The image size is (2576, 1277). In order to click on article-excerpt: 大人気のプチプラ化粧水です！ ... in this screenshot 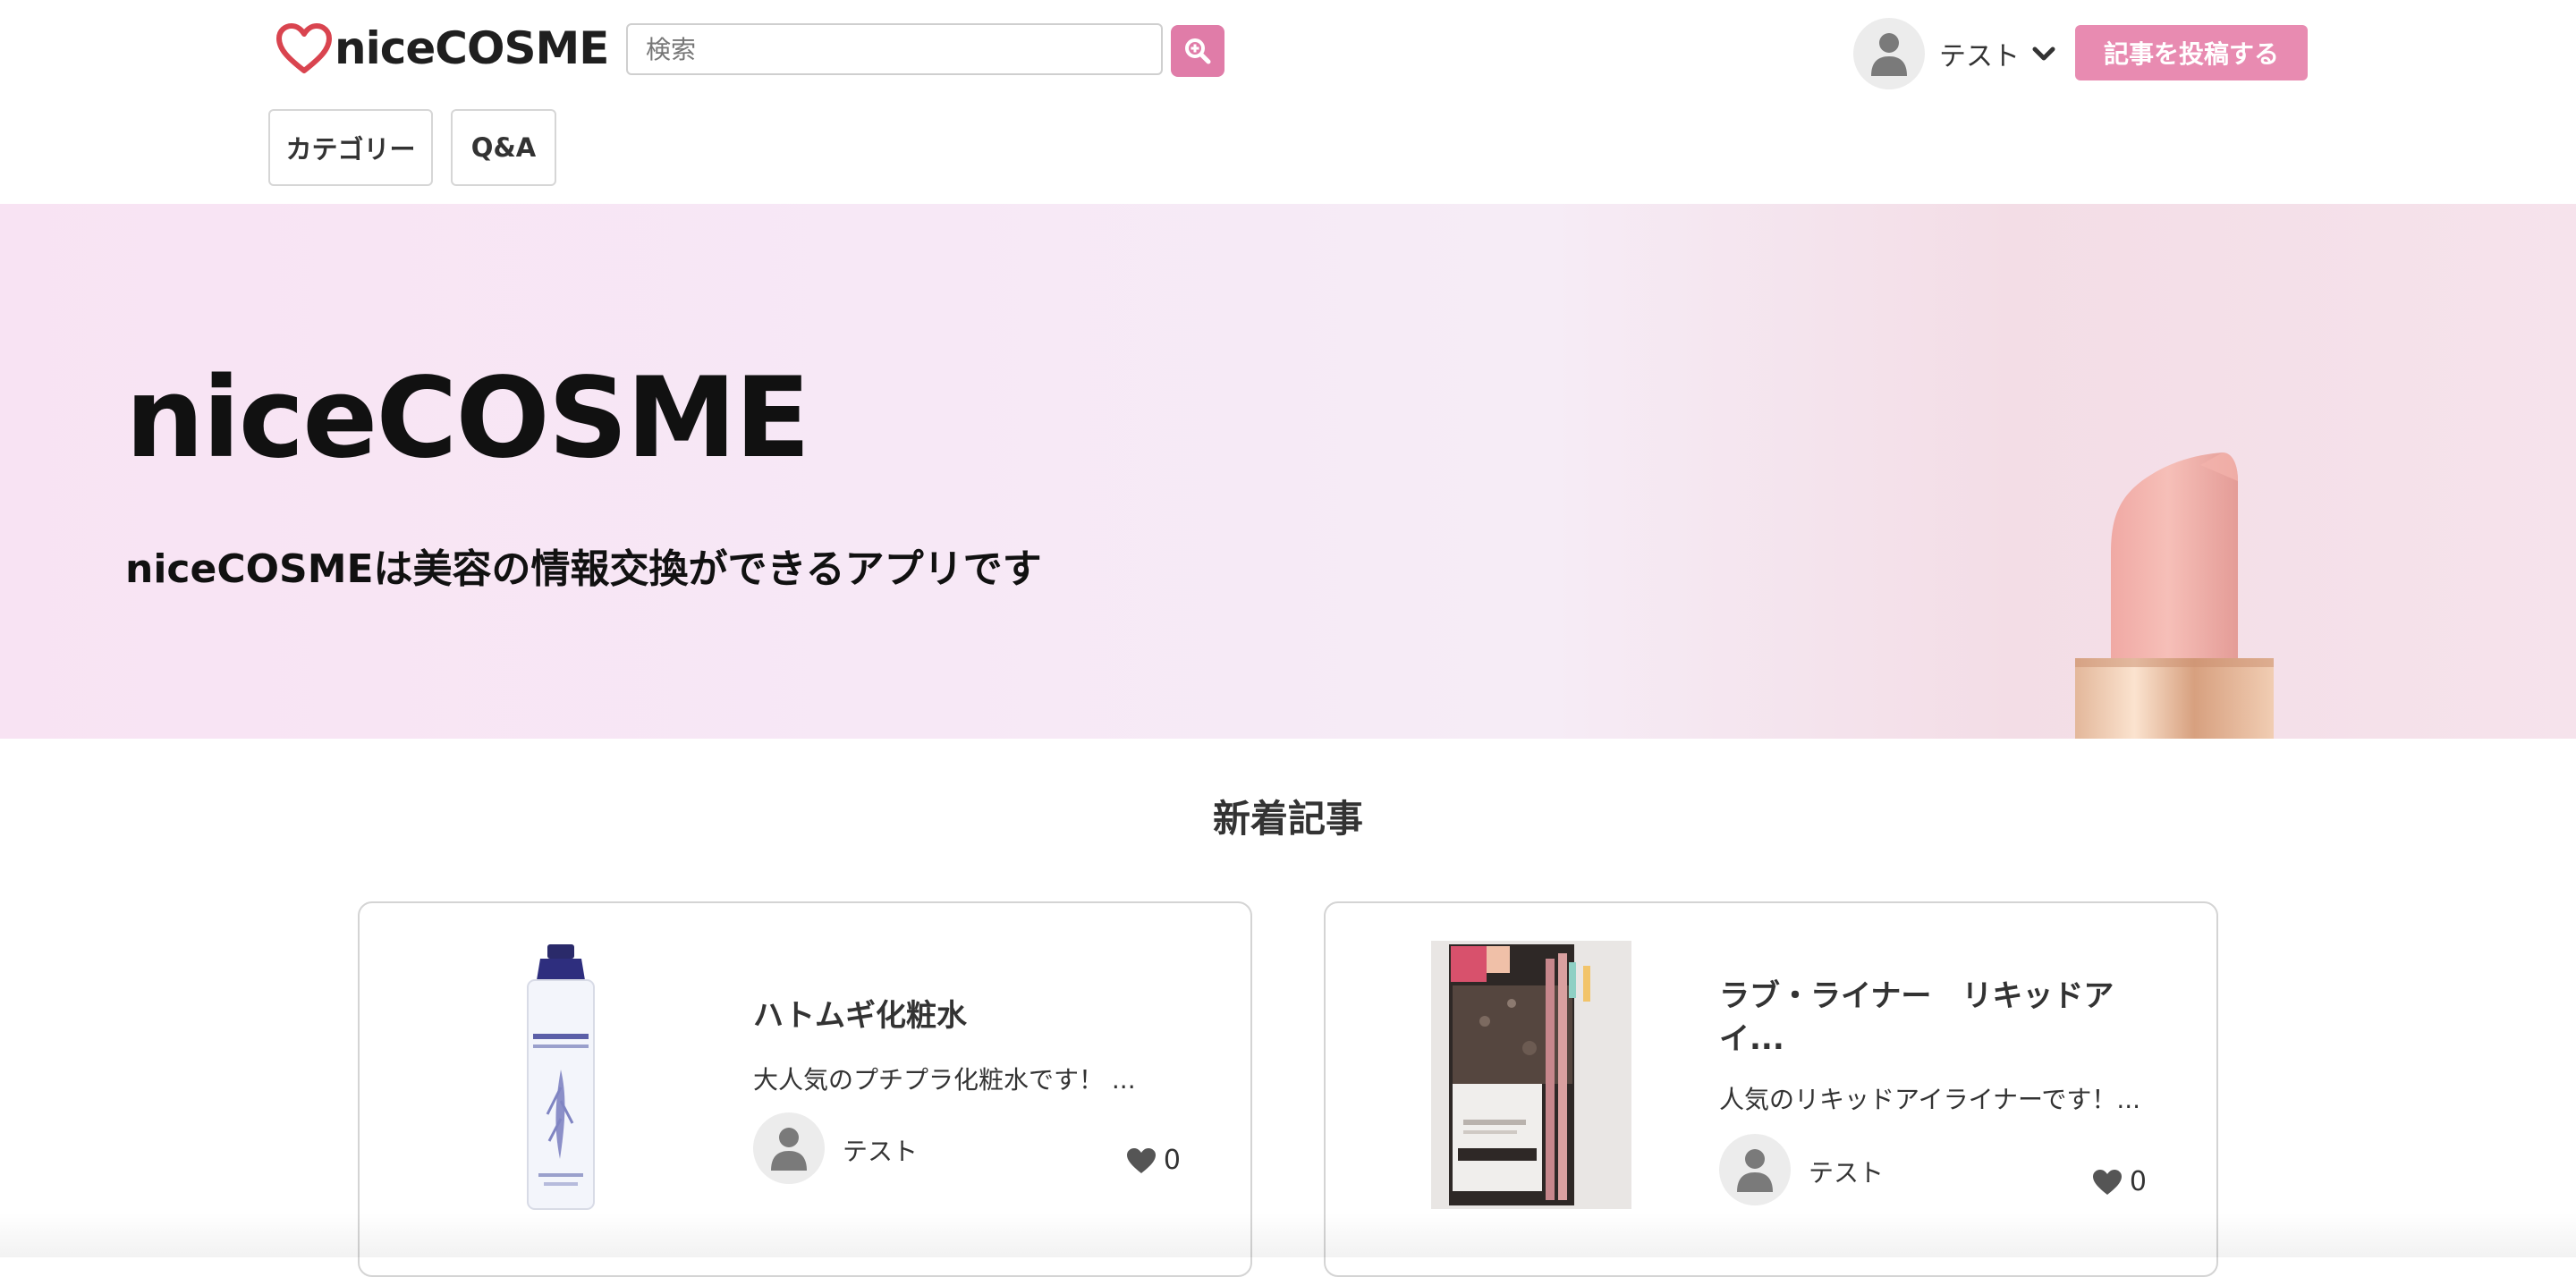, I will do `click(944, 1080)`.